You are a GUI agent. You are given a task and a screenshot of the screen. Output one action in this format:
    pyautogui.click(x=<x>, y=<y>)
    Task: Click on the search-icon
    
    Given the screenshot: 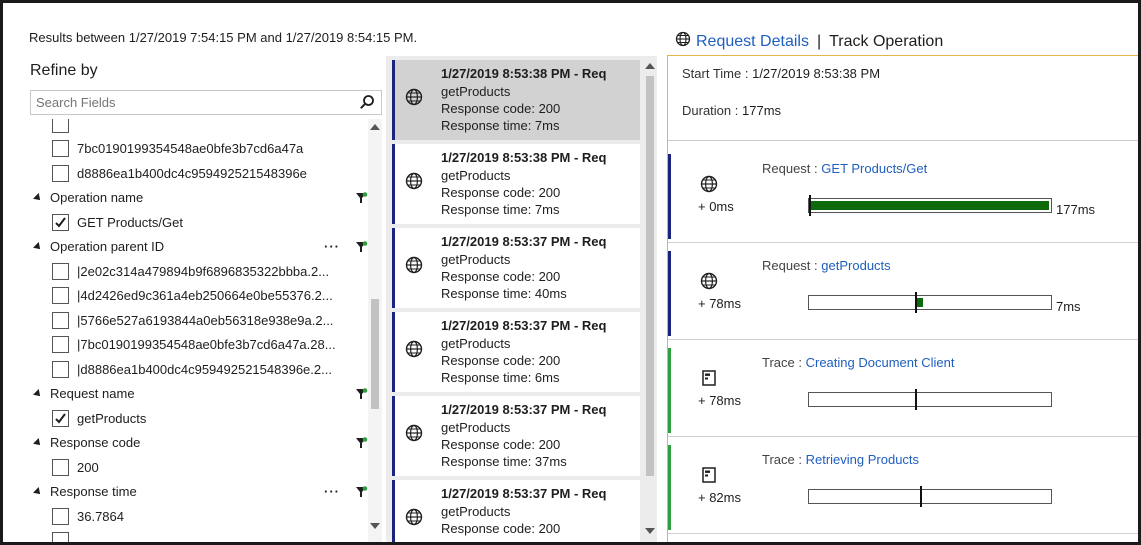 What is the action you would take?
    pyautogui.click(x=367, y=102)
    